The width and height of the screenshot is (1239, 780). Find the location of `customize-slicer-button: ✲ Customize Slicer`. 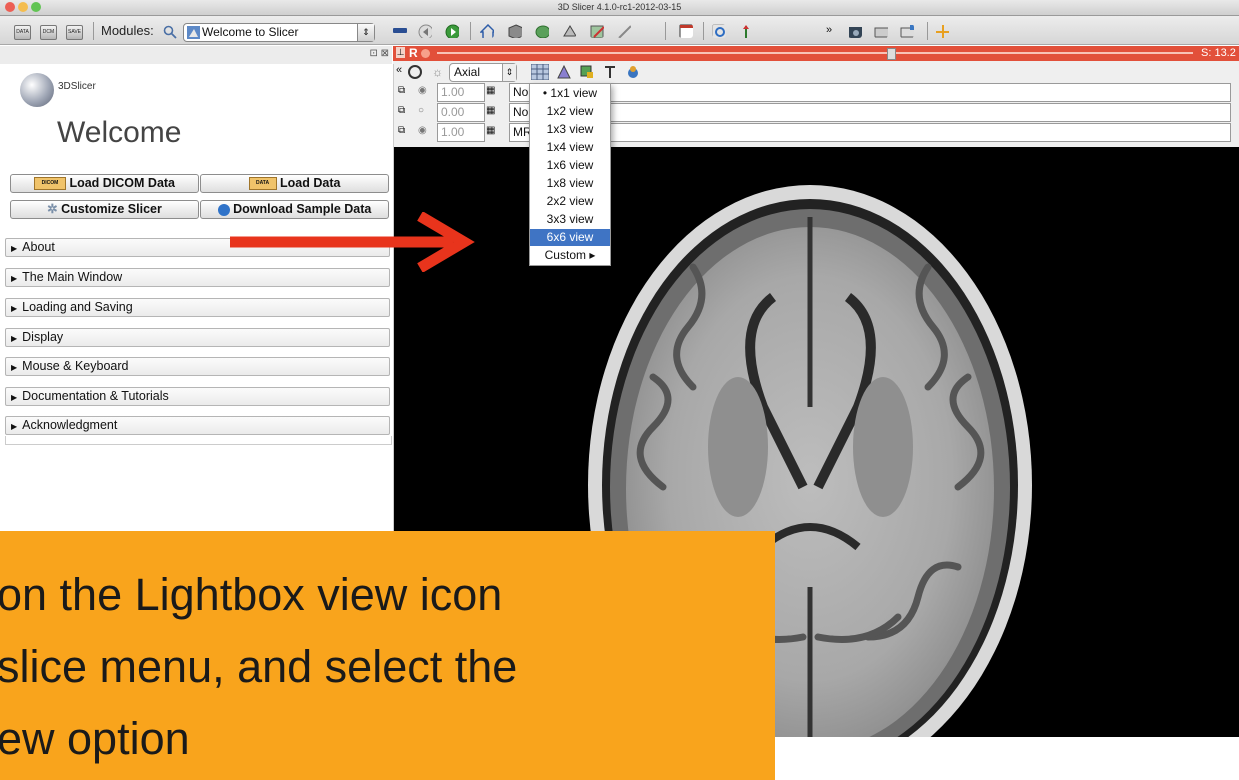

customize-slicer-button: ✲ Customize Slicer is located at coordinates (104, 209).